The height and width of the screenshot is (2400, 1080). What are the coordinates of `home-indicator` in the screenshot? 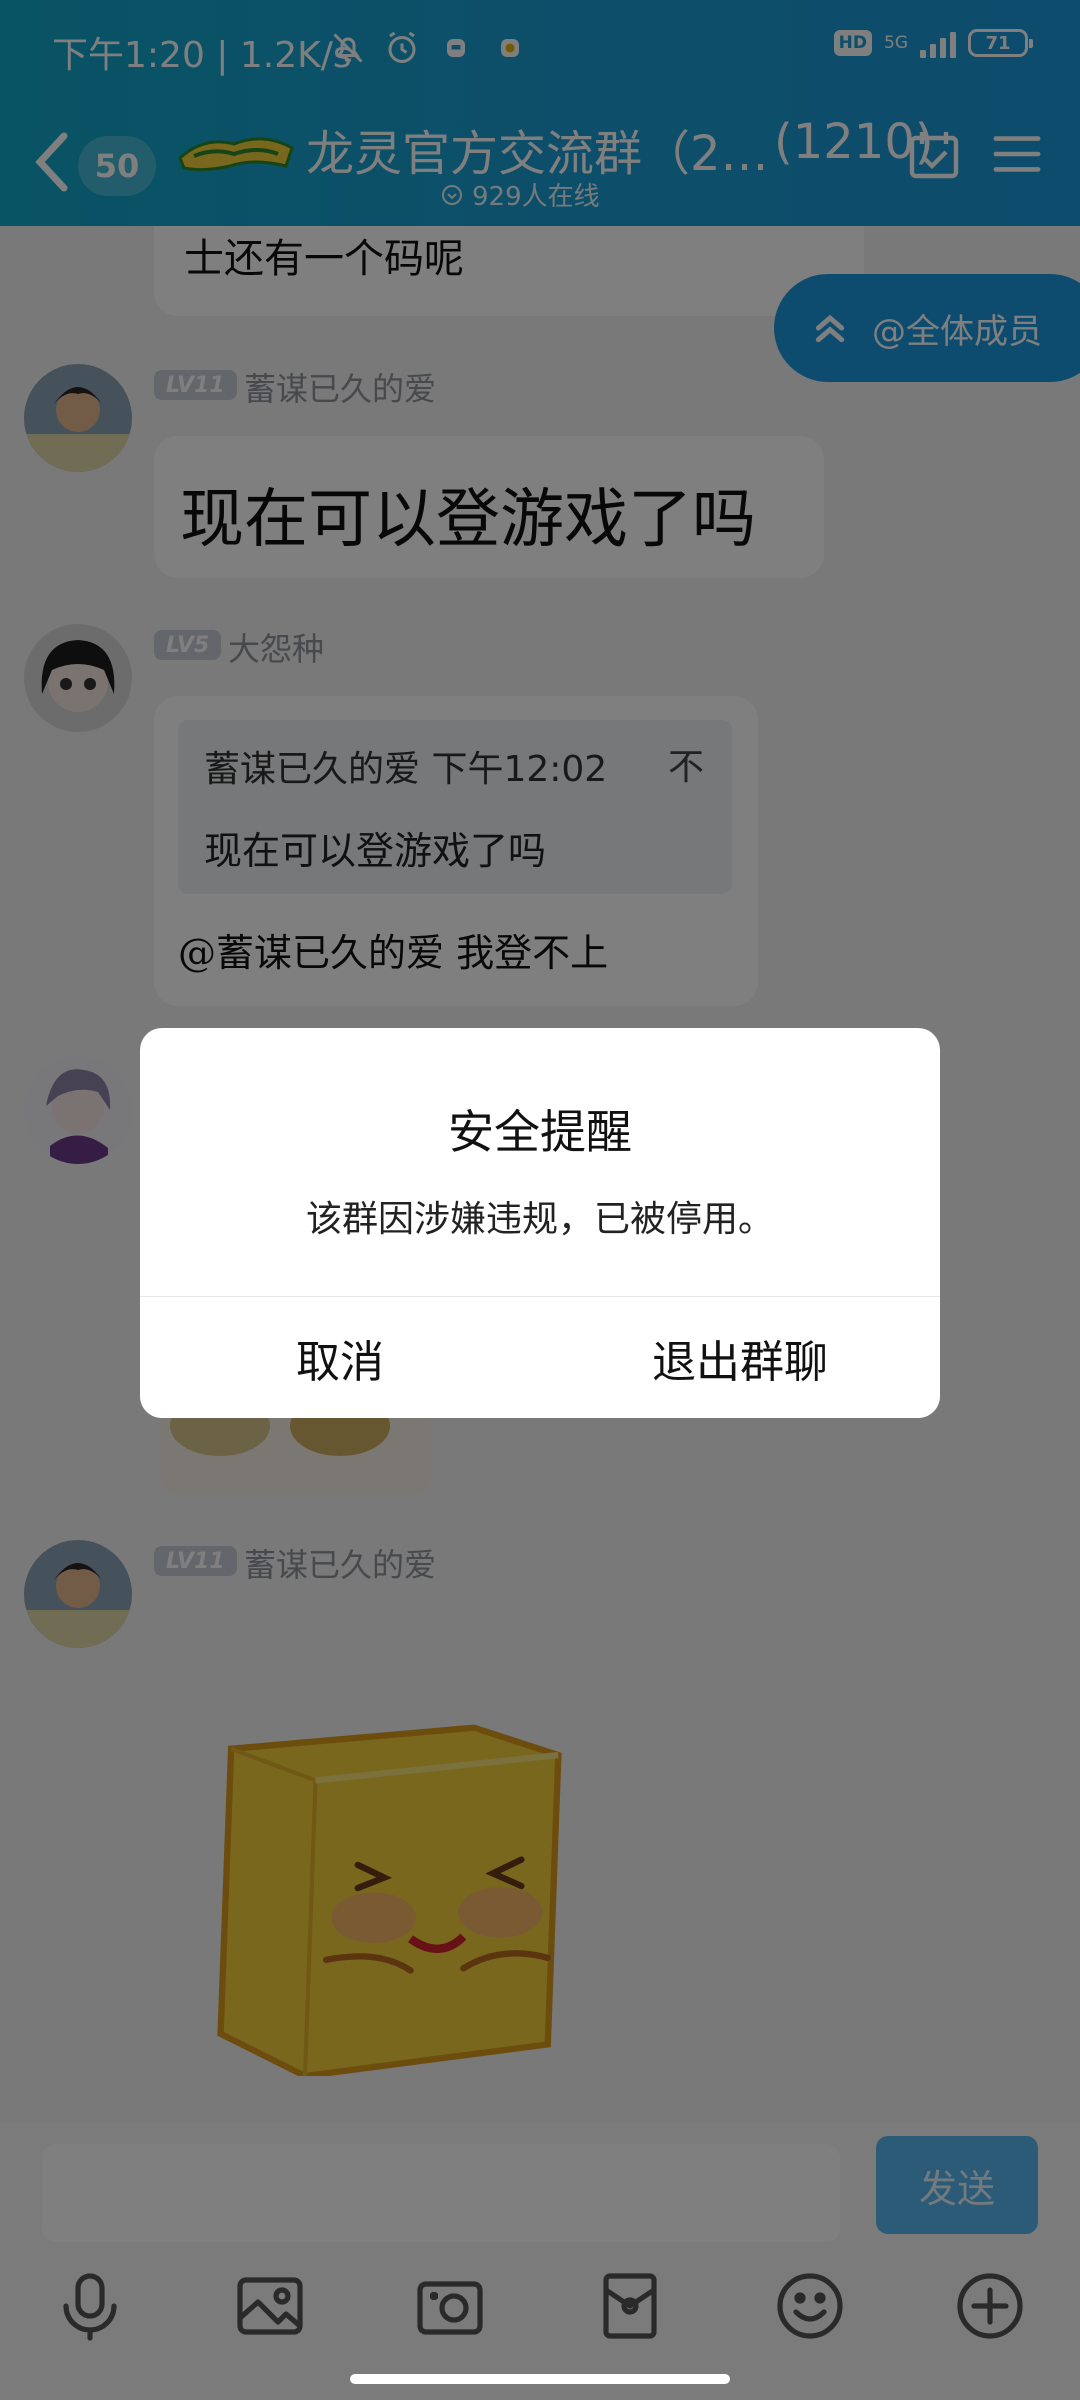 It's located at (540, 2379).